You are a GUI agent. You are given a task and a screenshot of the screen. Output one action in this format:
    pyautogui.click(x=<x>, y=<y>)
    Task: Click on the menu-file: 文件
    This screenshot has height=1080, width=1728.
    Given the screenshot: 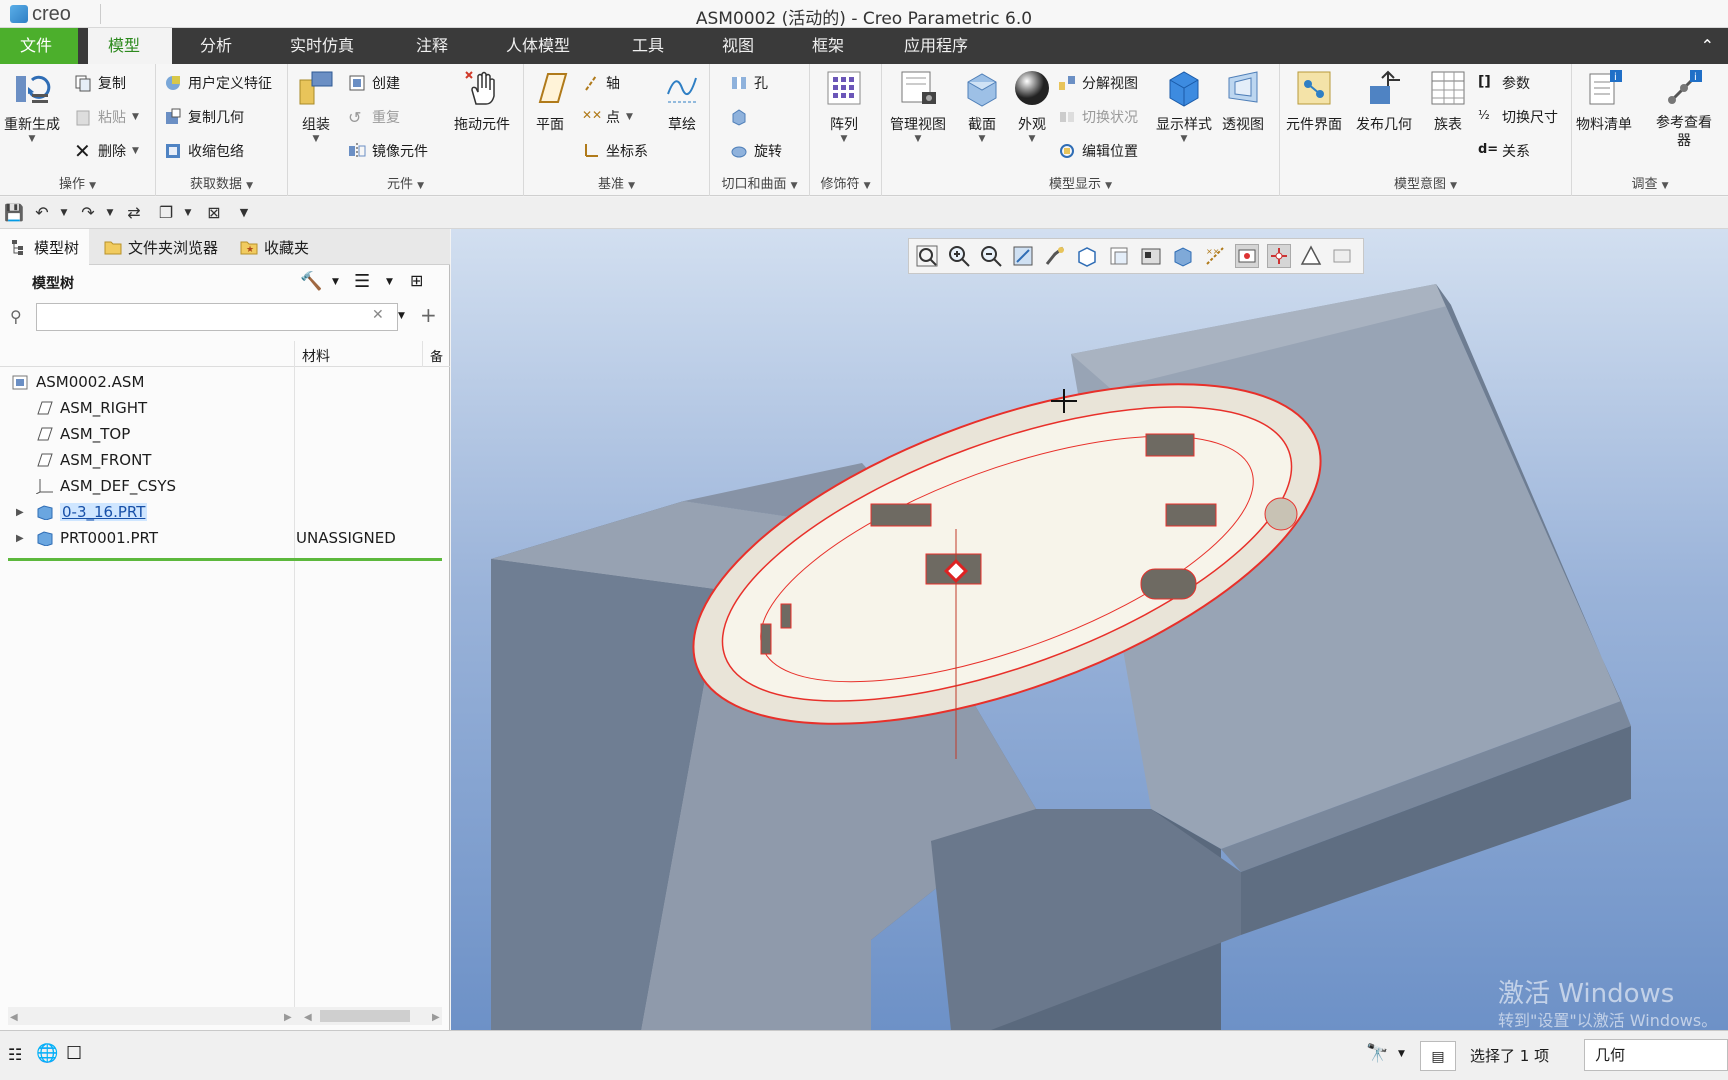 What is the action you would take?
    pyautogui.click(x=39, y=46)
    